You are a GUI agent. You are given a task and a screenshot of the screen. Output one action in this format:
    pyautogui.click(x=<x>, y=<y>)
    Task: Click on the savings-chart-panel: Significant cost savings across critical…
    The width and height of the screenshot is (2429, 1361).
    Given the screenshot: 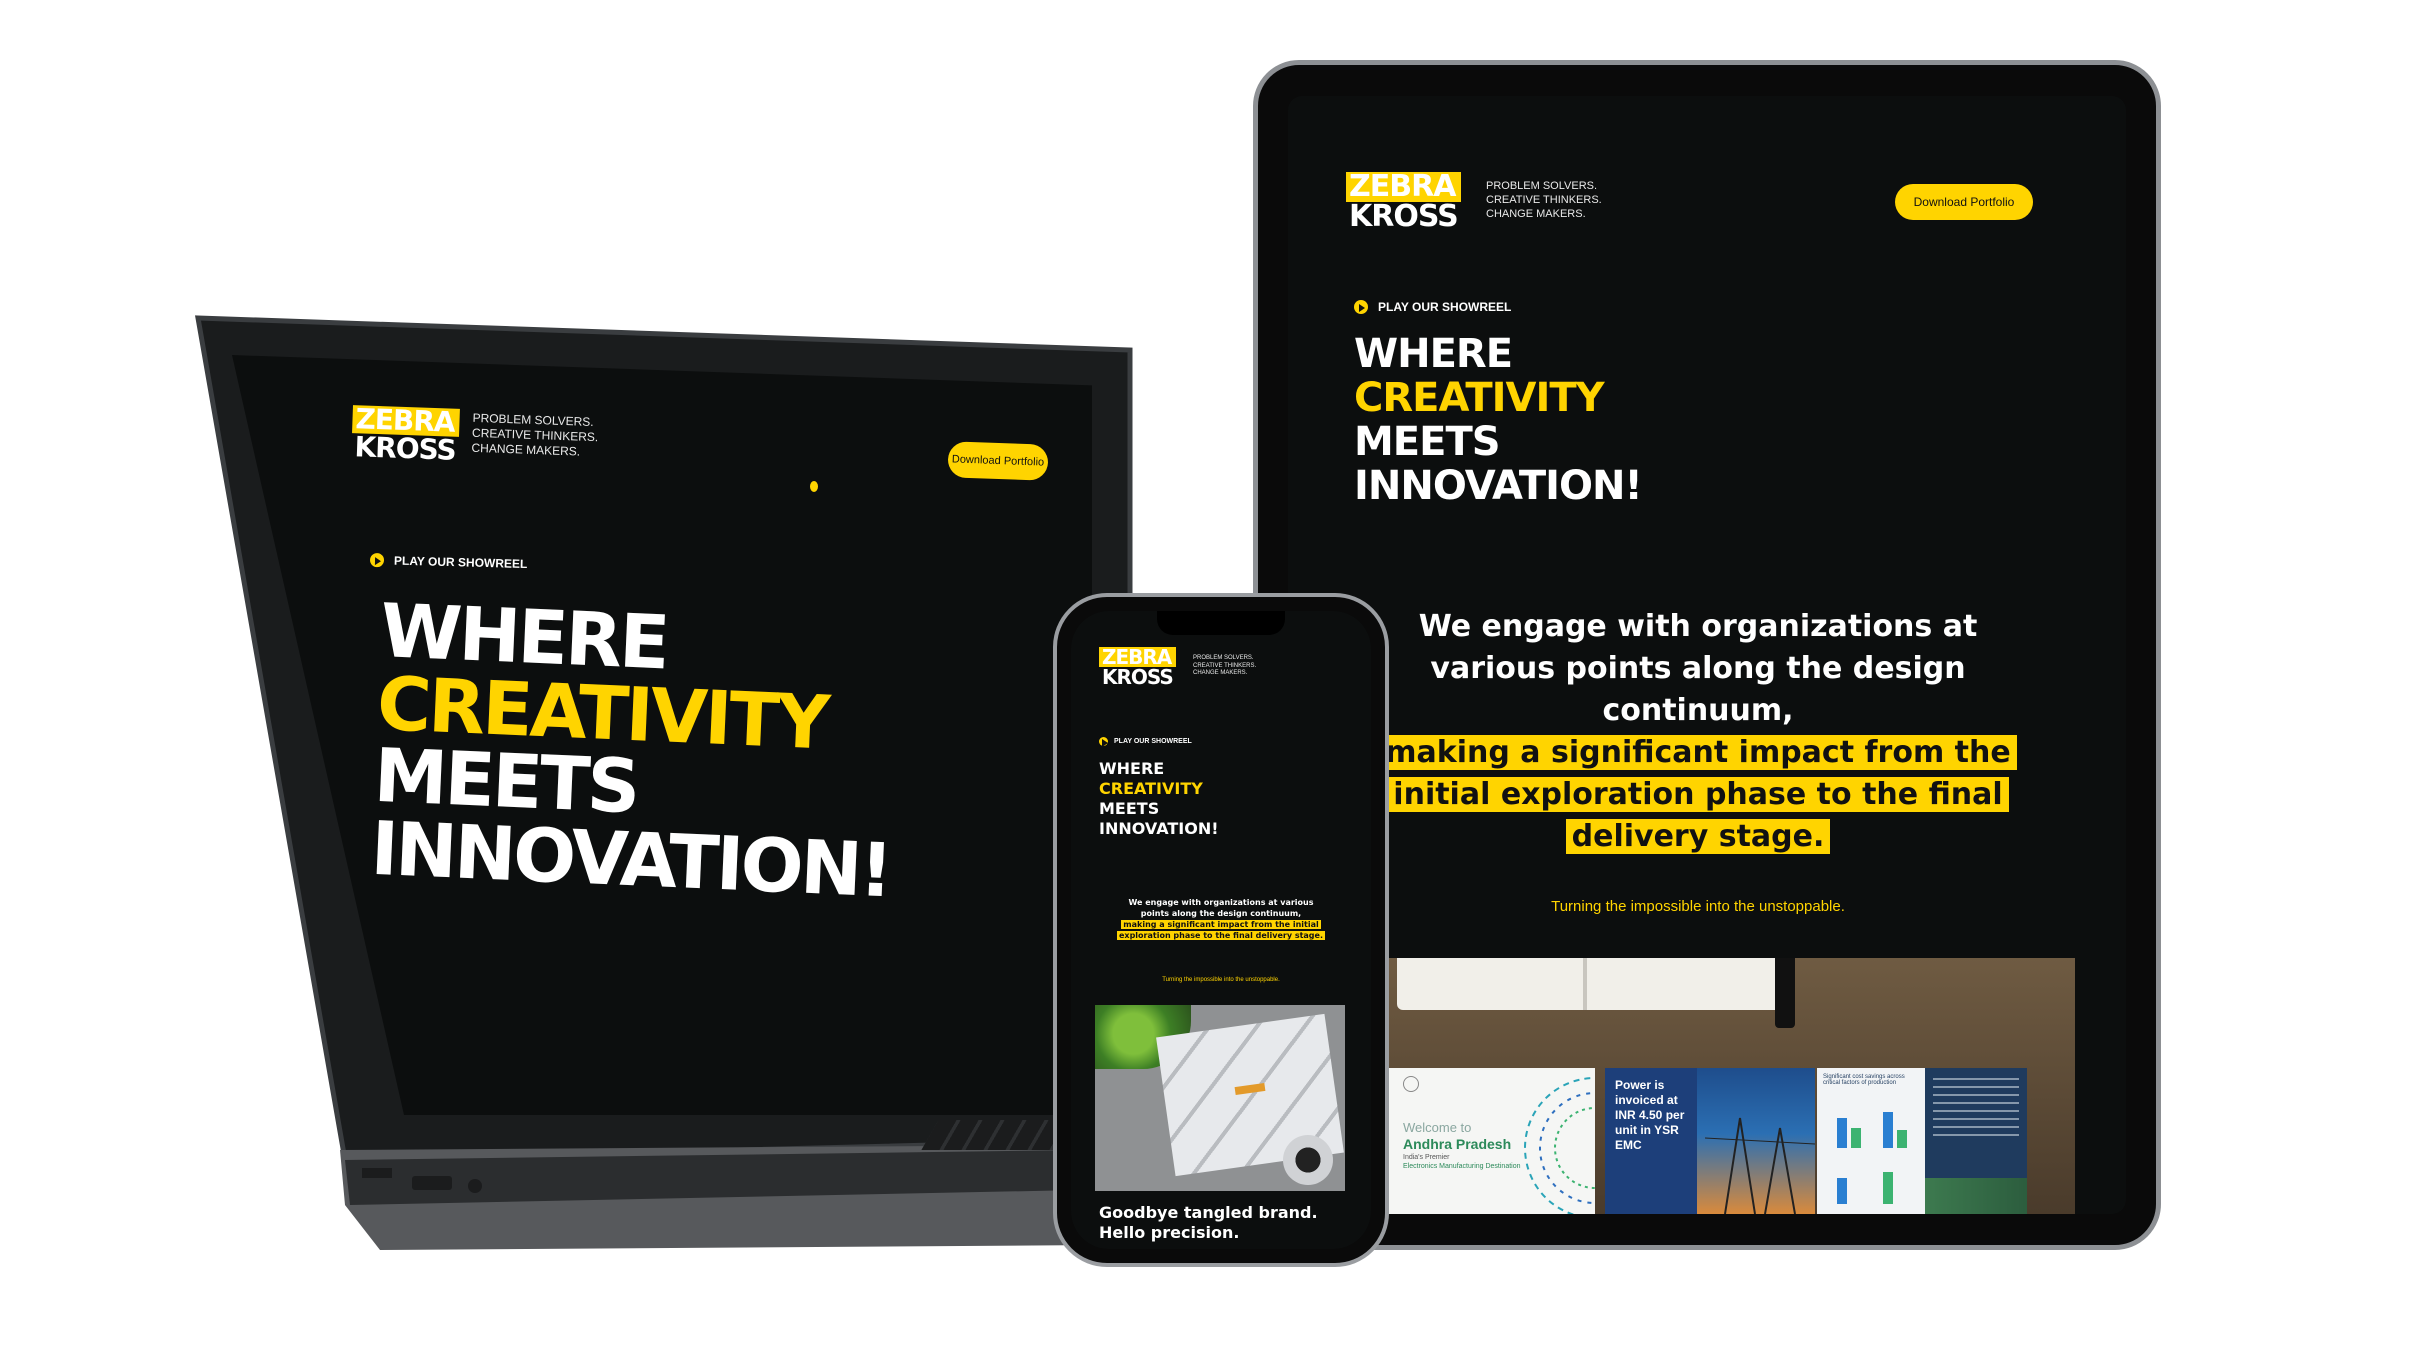 What is the action you would take?
    pyautogui.click(x=1871, y=1141)
    